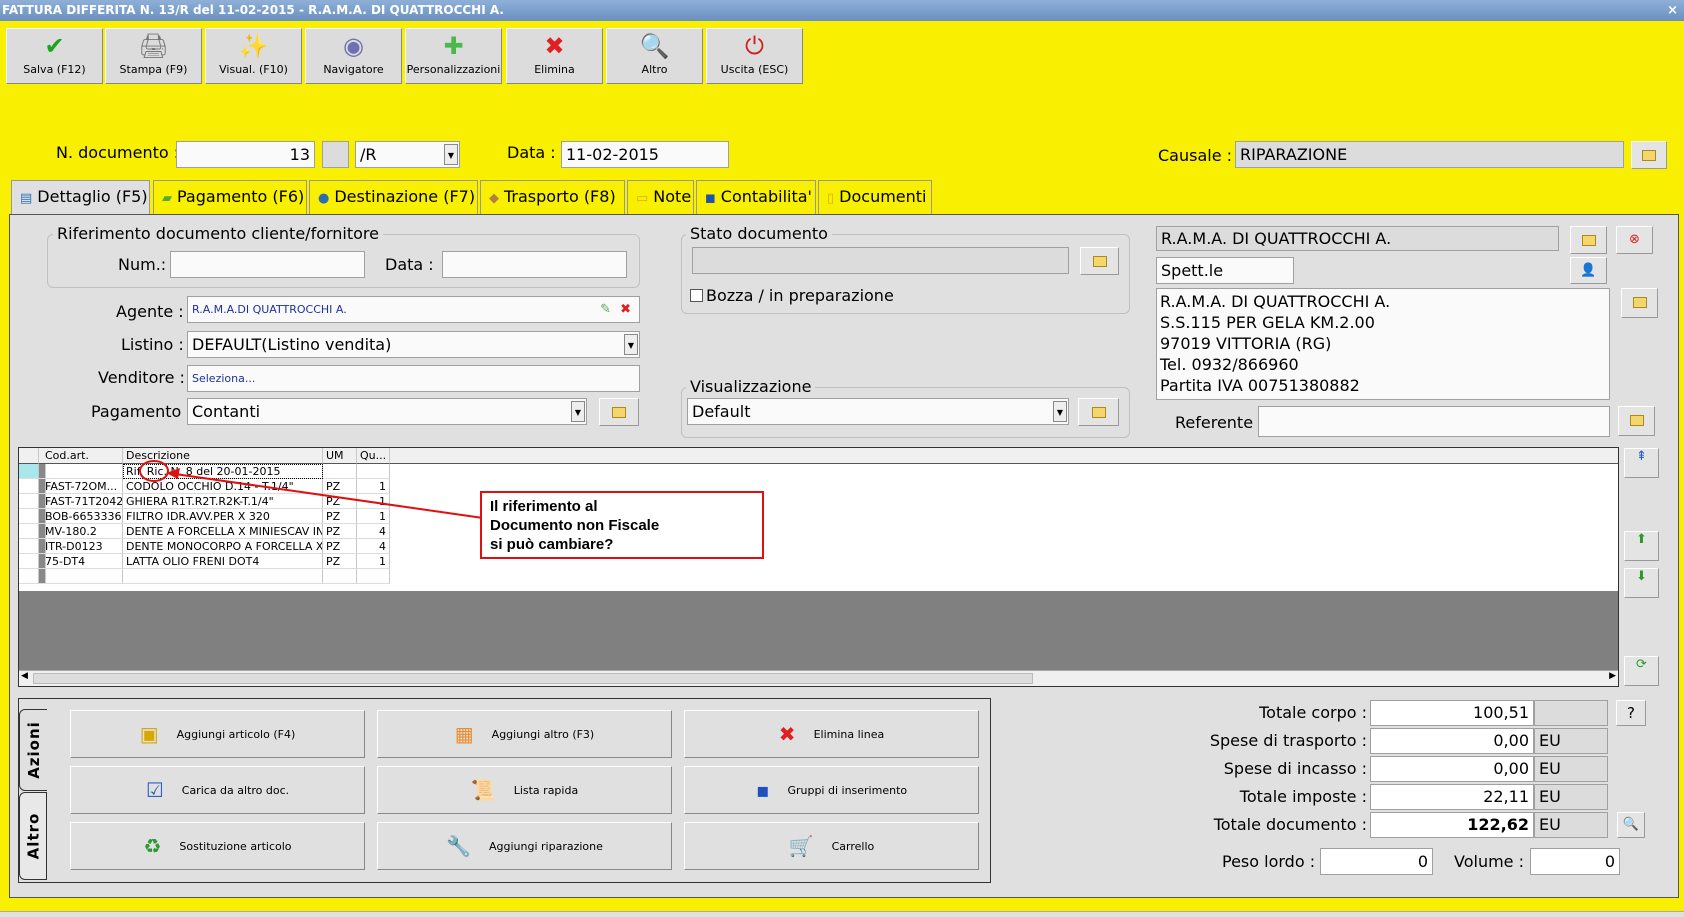 The width and height of the screenshot is (1684, 917). What do you see at coordinates (543, 734) in the screenshot?
I see `action-label: Aggiungi altro (F3)` at bounding box center [543, 734].